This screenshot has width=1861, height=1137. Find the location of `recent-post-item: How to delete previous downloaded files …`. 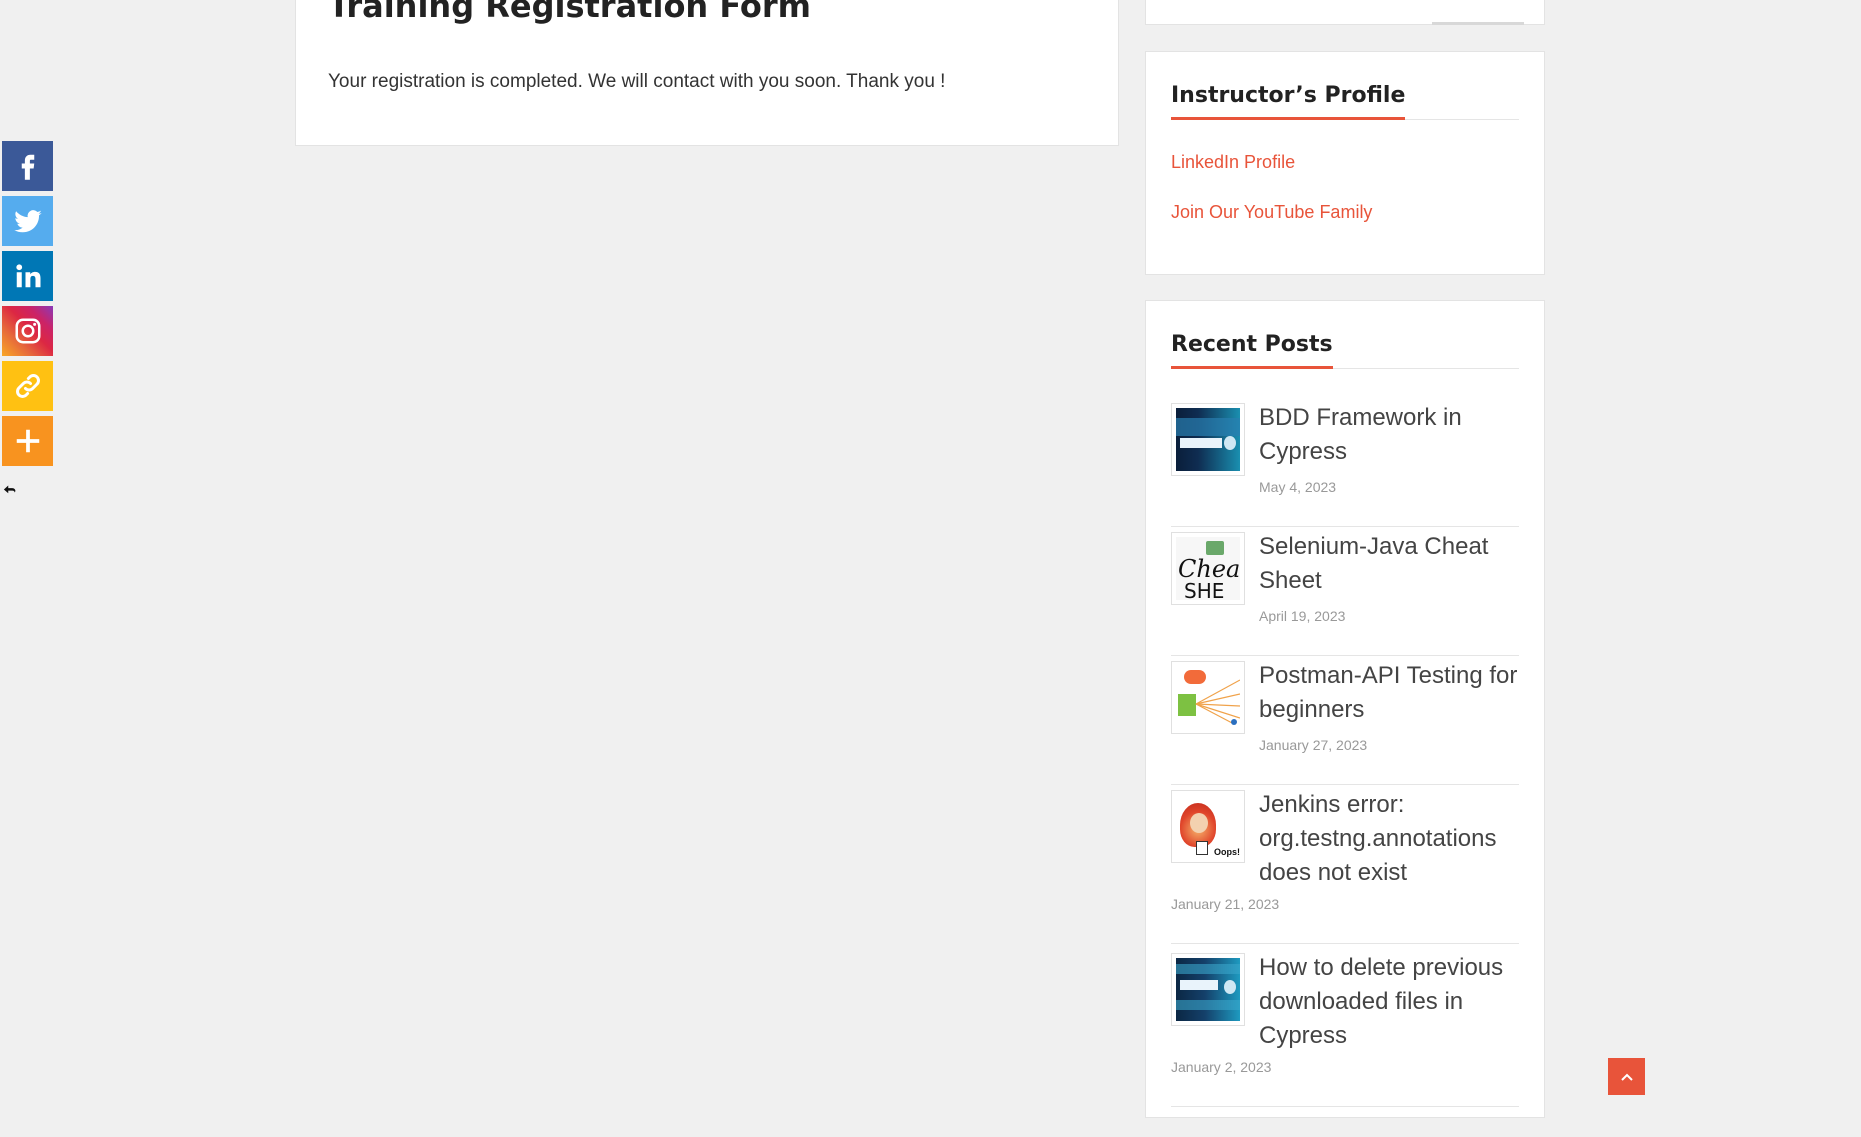

recent-post-item: How to delete previous downloaded files … is located at coordinates (1345, 1029).